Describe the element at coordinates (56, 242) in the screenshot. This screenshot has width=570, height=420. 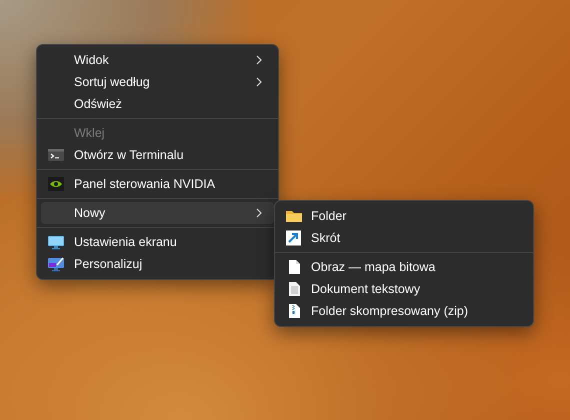
I see `monitor-icon` at that location.